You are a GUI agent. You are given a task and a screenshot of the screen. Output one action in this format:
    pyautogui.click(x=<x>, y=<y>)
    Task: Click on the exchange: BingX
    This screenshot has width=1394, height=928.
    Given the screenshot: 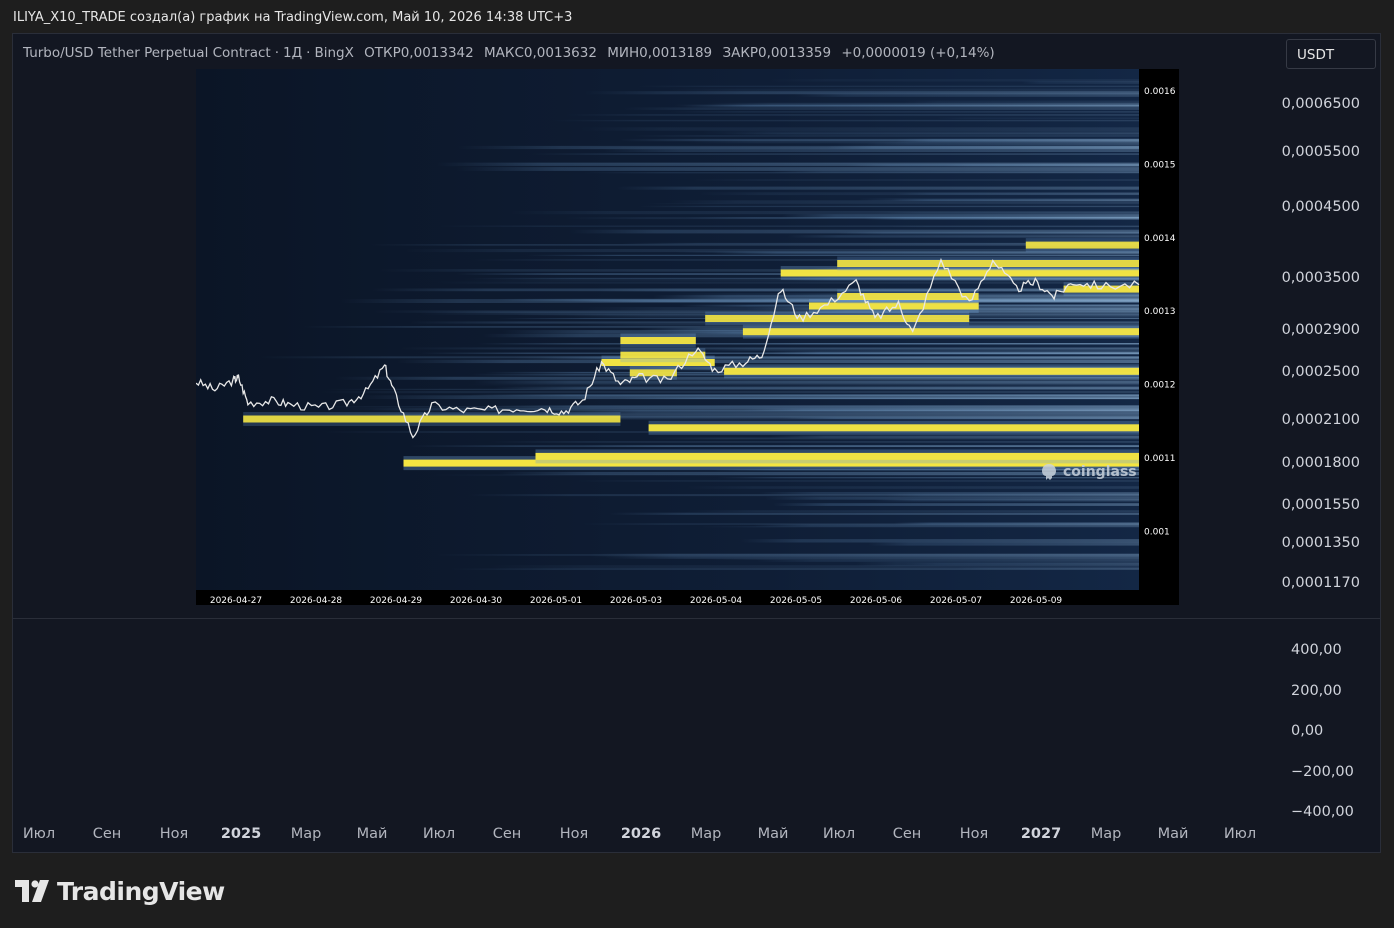 What is the action you would take?
    pyautogui.click(x=334, y=53)
    